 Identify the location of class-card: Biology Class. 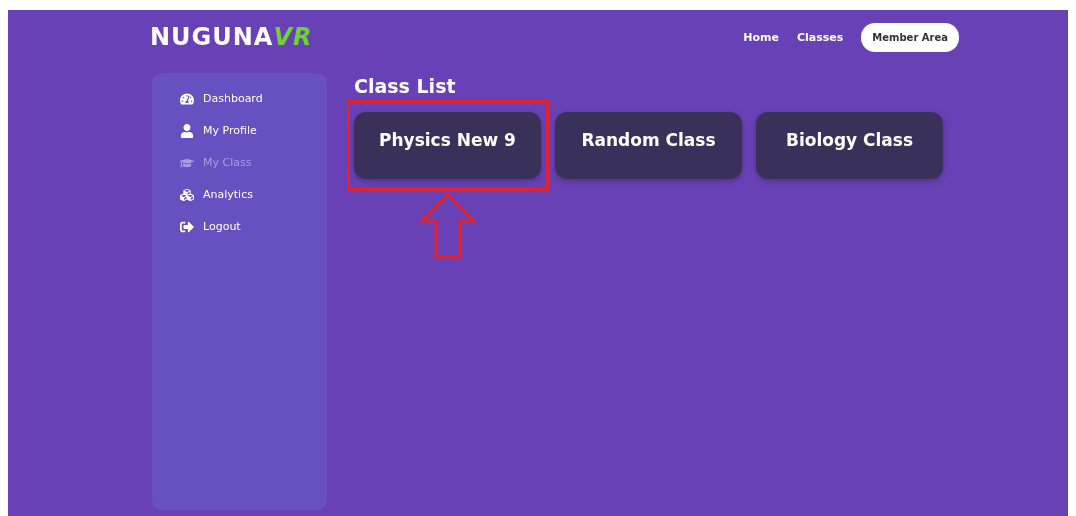
(849, 145).